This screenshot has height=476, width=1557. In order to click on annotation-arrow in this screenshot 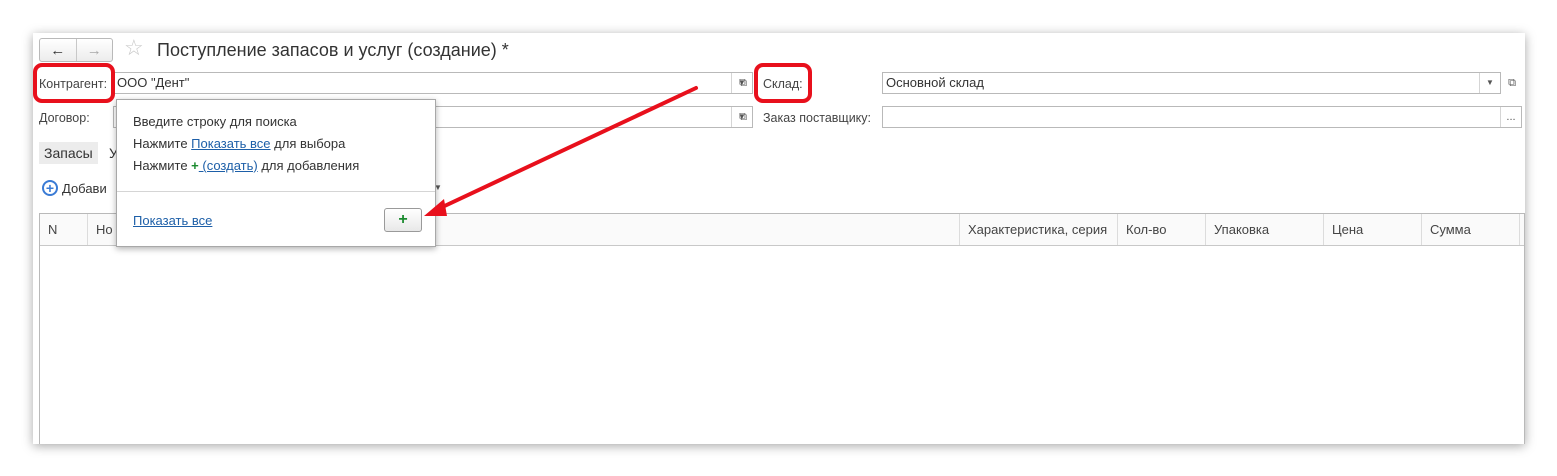, I will do `click(561, 151)`.